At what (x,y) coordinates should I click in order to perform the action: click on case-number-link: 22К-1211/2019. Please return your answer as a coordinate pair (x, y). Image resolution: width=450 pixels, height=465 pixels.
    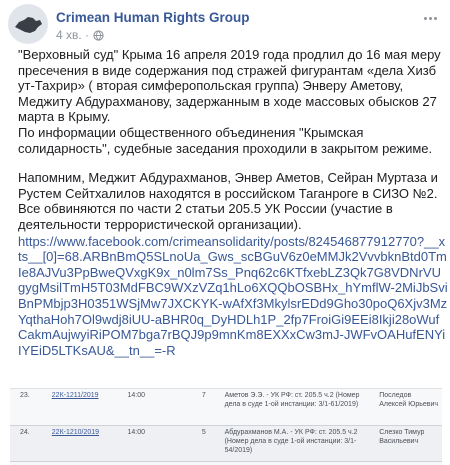
    Looking at the image, I should click on (86, 407).